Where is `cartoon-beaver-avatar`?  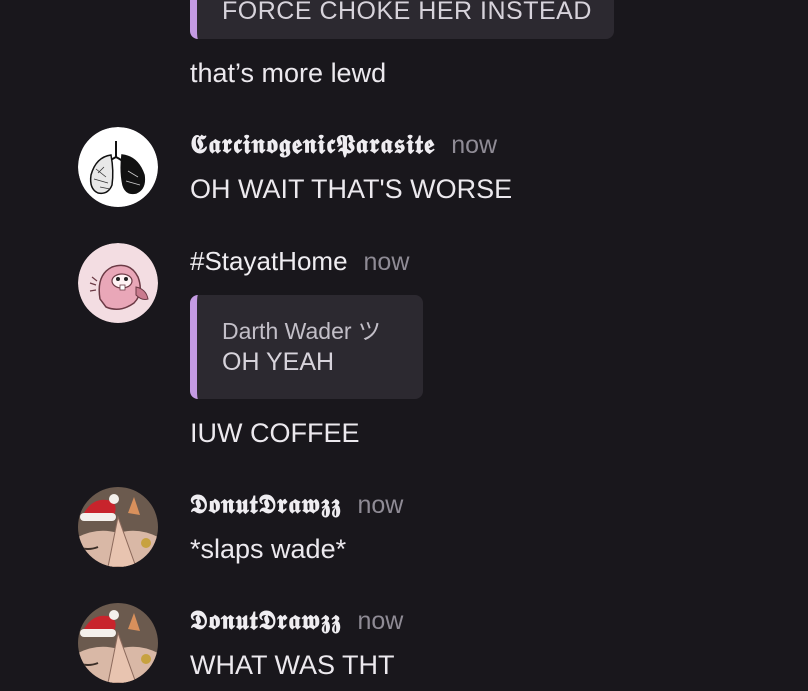 cartoon-beaver-avatar is located at coordinates (118, 283).